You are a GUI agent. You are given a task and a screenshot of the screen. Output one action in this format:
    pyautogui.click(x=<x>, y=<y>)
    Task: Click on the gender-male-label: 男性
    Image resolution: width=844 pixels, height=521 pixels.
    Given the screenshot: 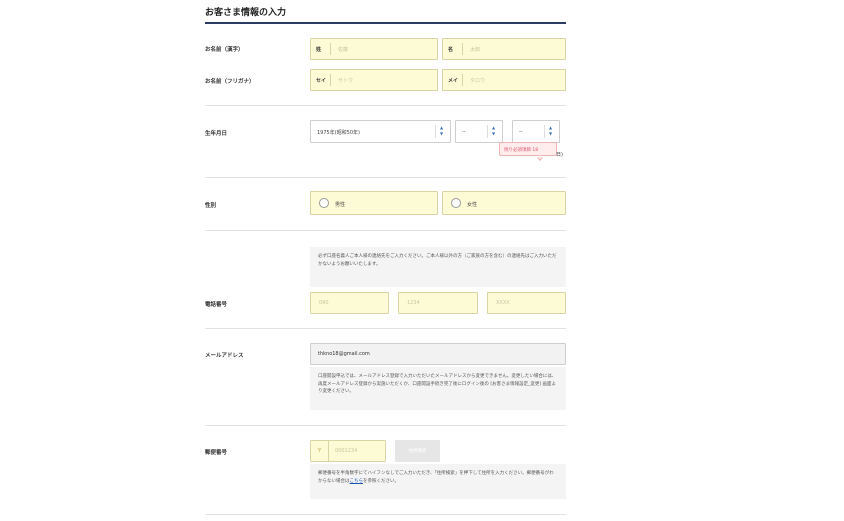 What is the action you would take?
    pyautogui.click(x=340, y=205)
    